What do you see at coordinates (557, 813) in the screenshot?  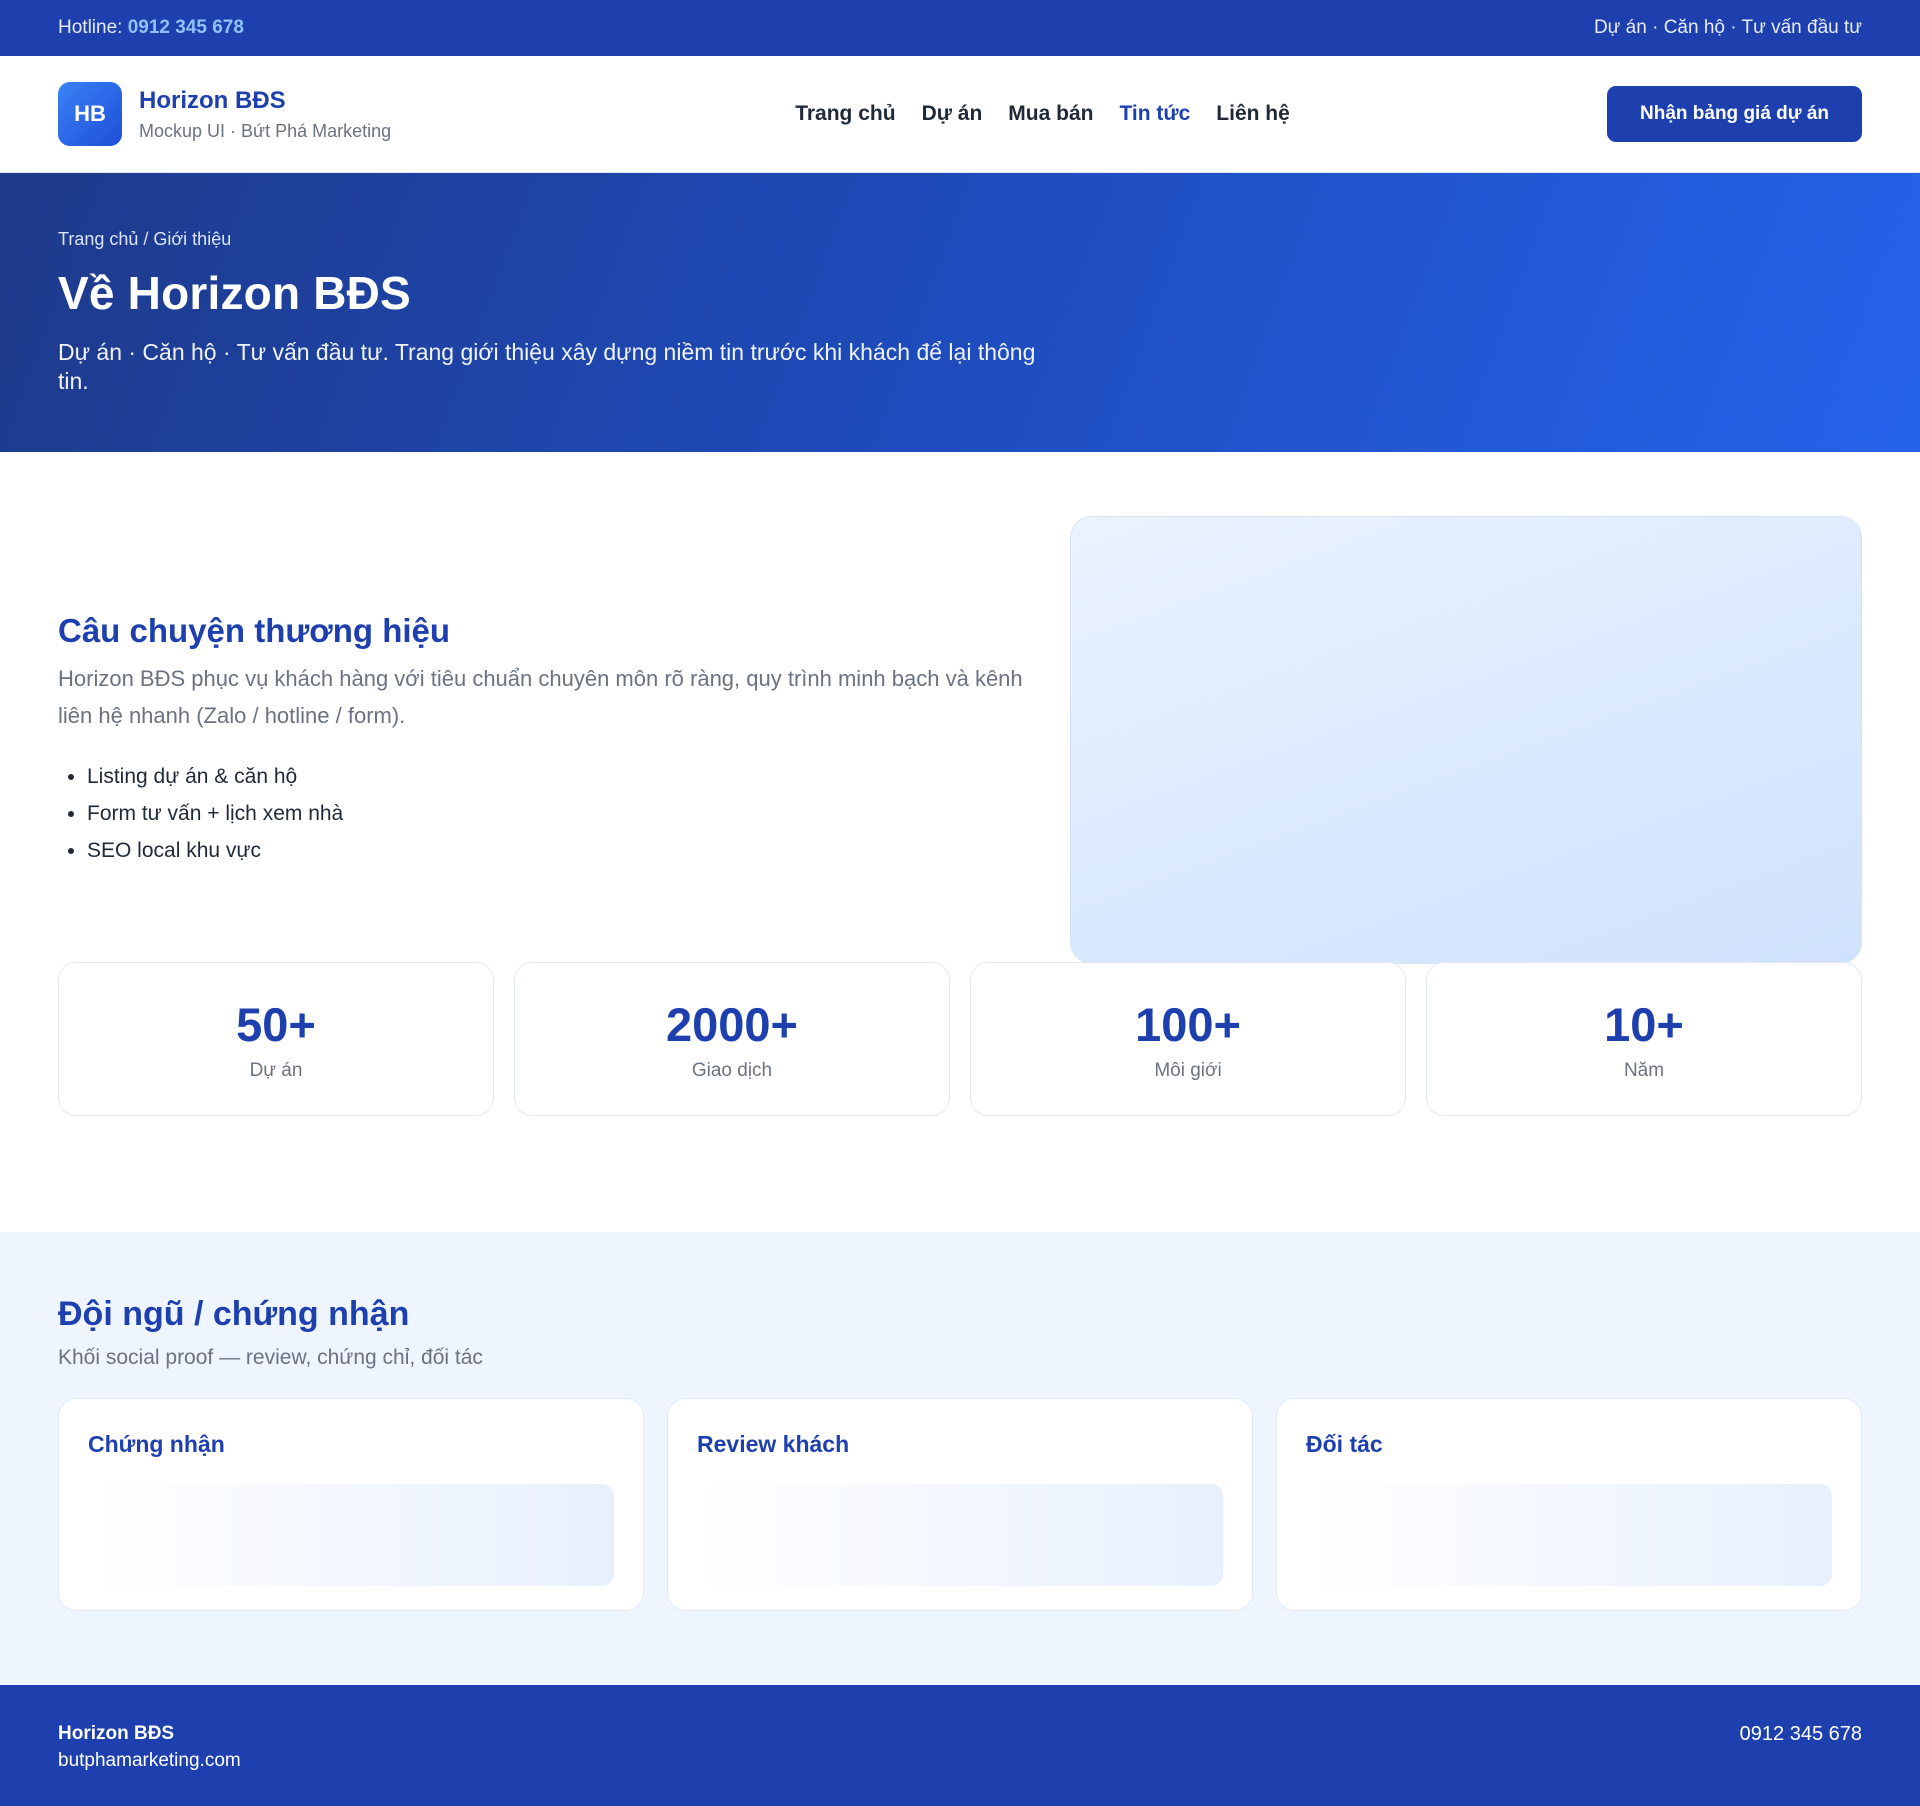 I see `list-item: Form tư vấn + lịch xem nhà` at bounding box center [557, 813].